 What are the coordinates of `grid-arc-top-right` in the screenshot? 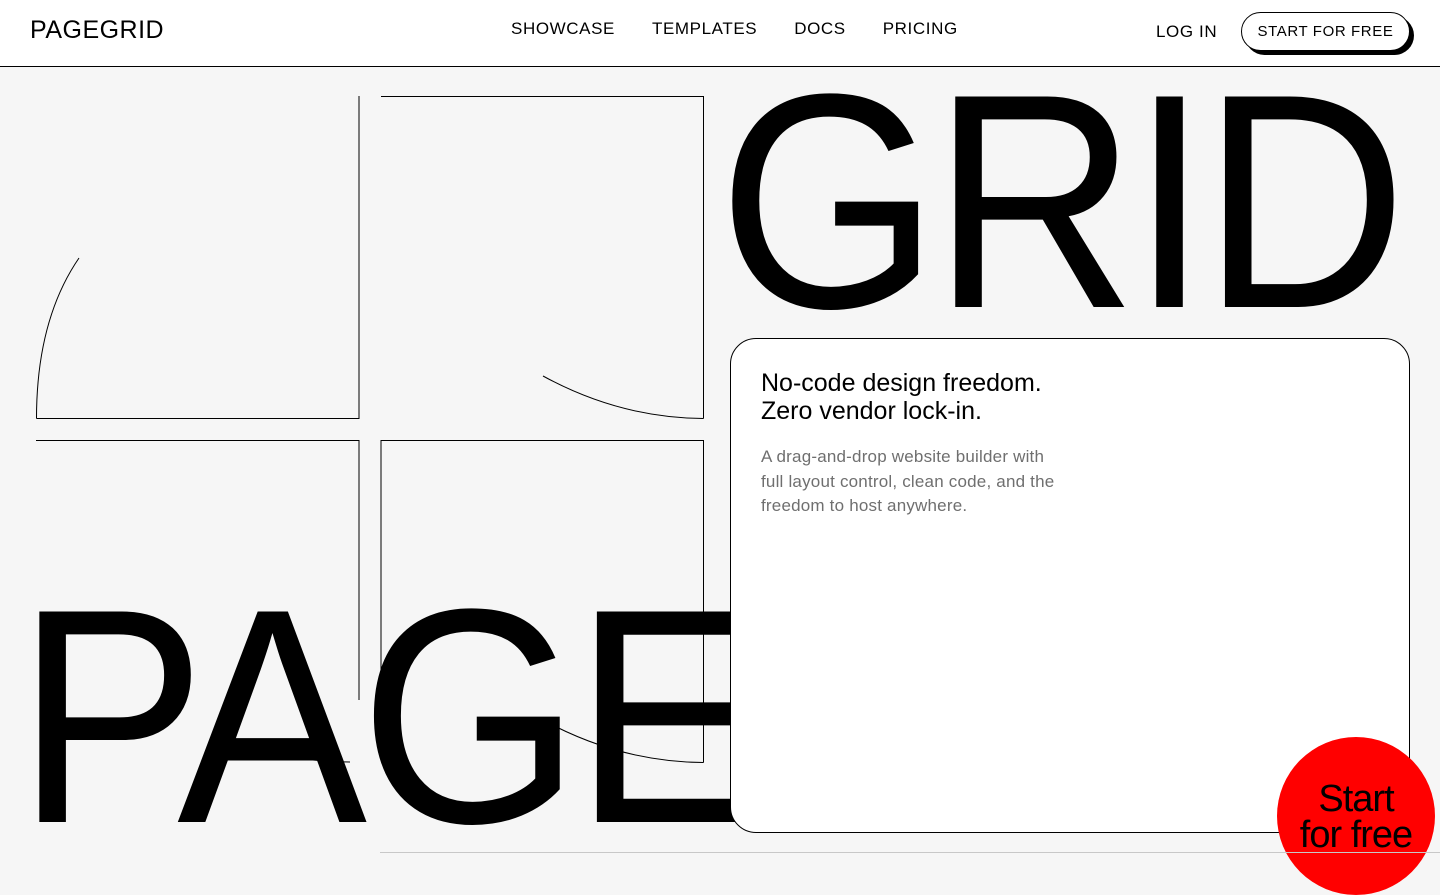 It's located at (623, 397).